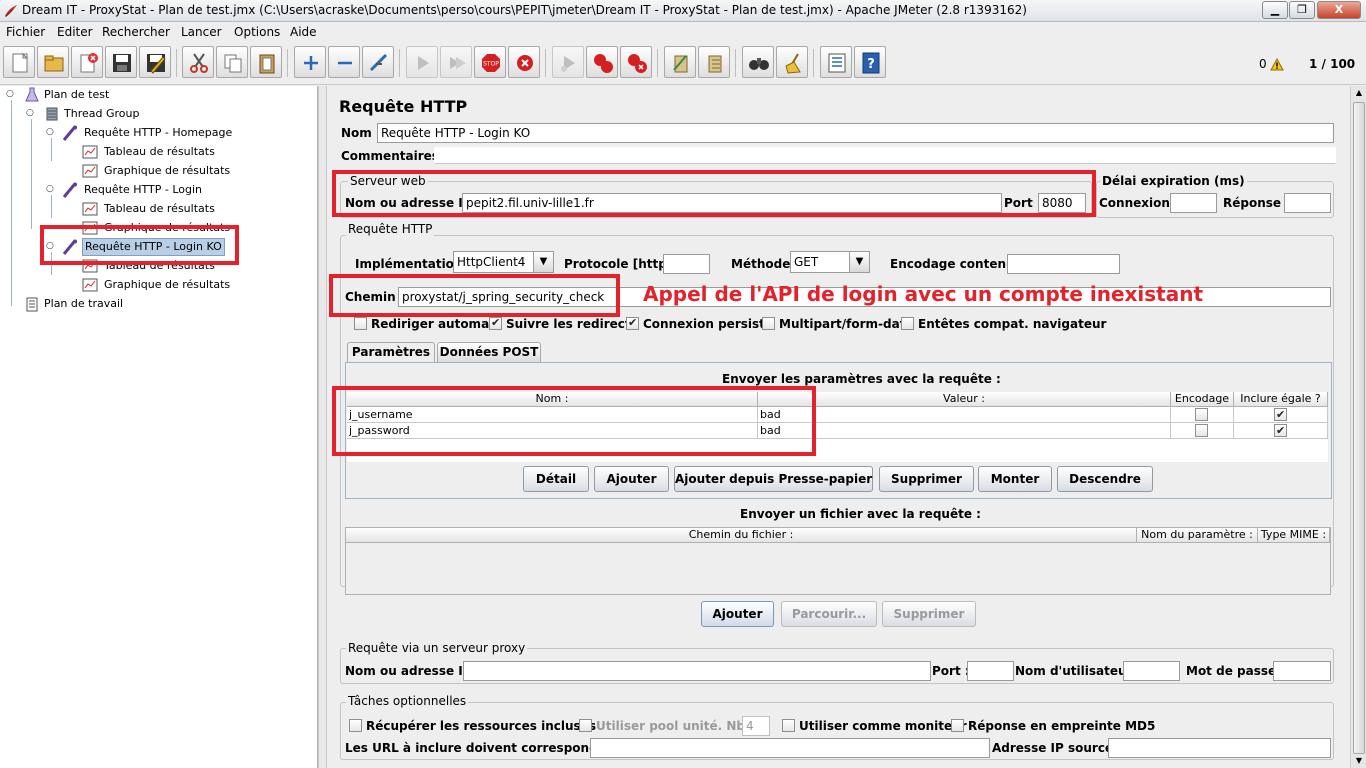  Describe the element at coordinates (768, 323) in the screenshot. I see `multipart-checkbox` at that location.